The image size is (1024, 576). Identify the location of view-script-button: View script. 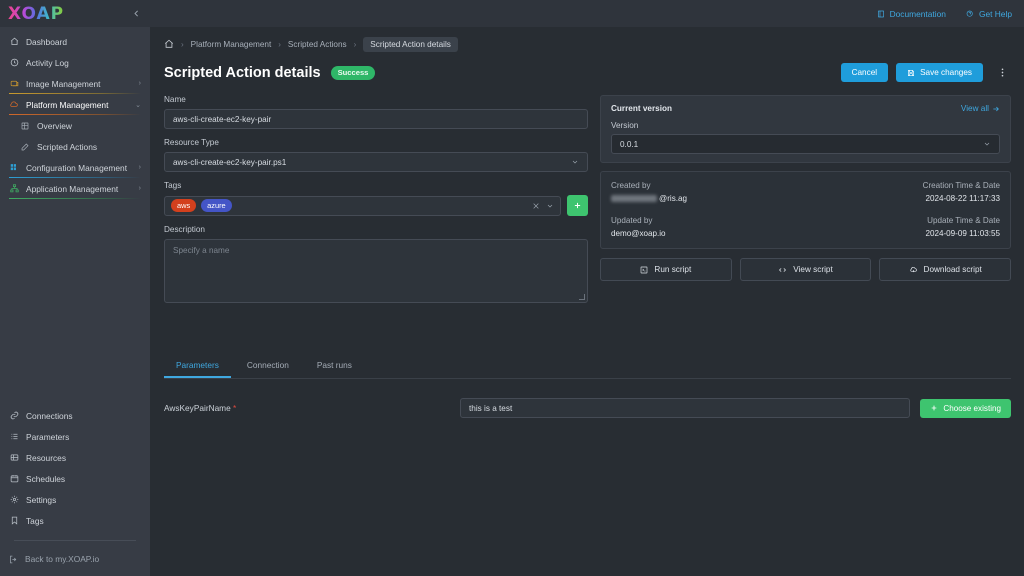
(805, 269).